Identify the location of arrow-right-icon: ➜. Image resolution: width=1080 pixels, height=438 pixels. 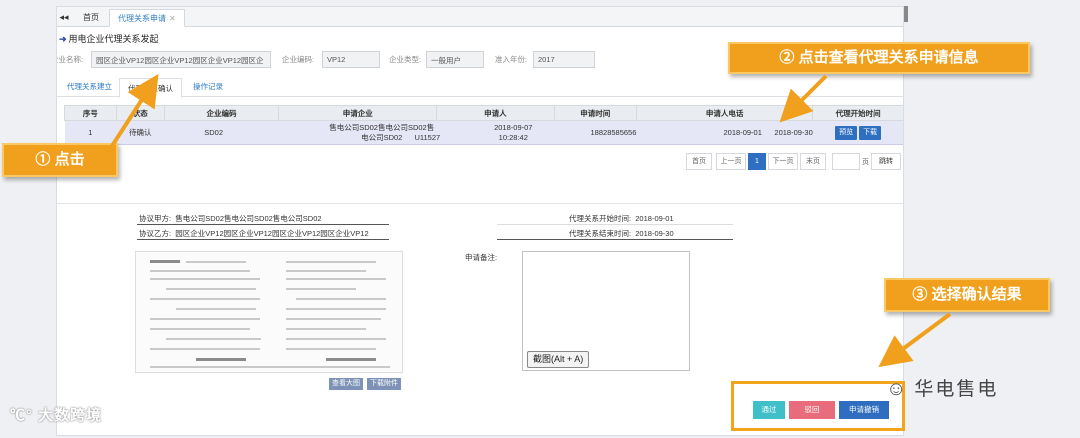
(63, 39).